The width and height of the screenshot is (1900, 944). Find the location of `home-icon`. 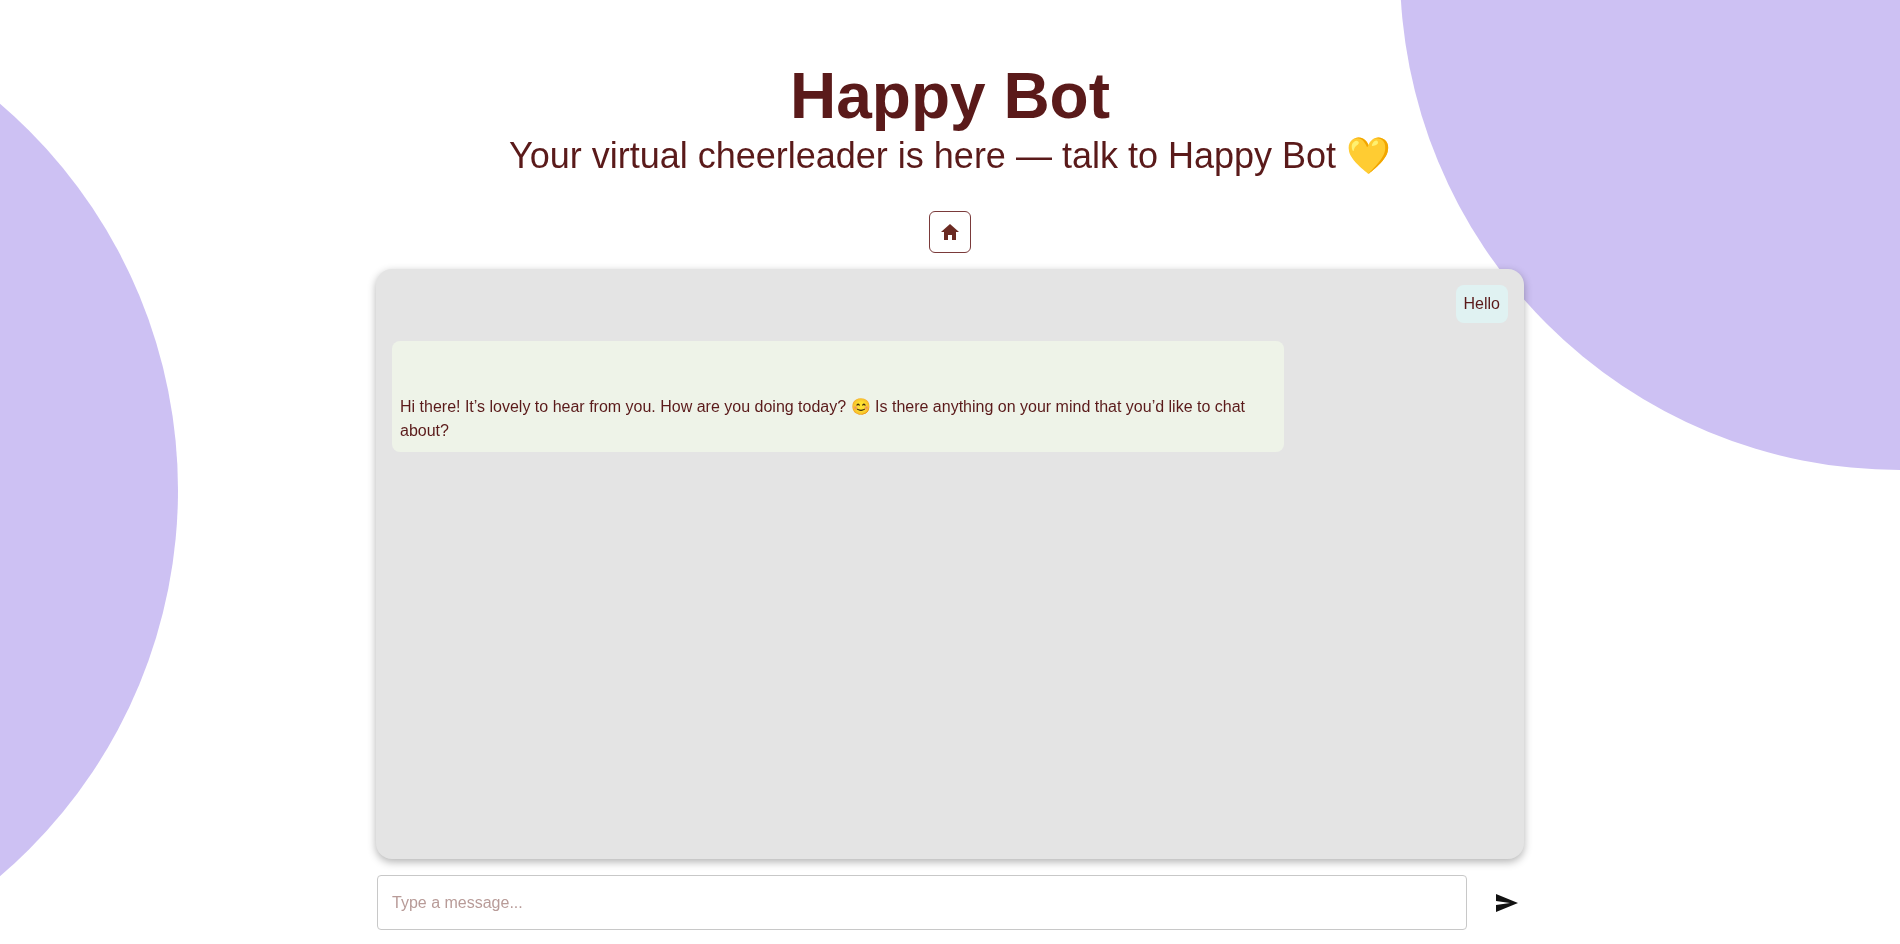

home-icon is located at coordinates (950, 232).